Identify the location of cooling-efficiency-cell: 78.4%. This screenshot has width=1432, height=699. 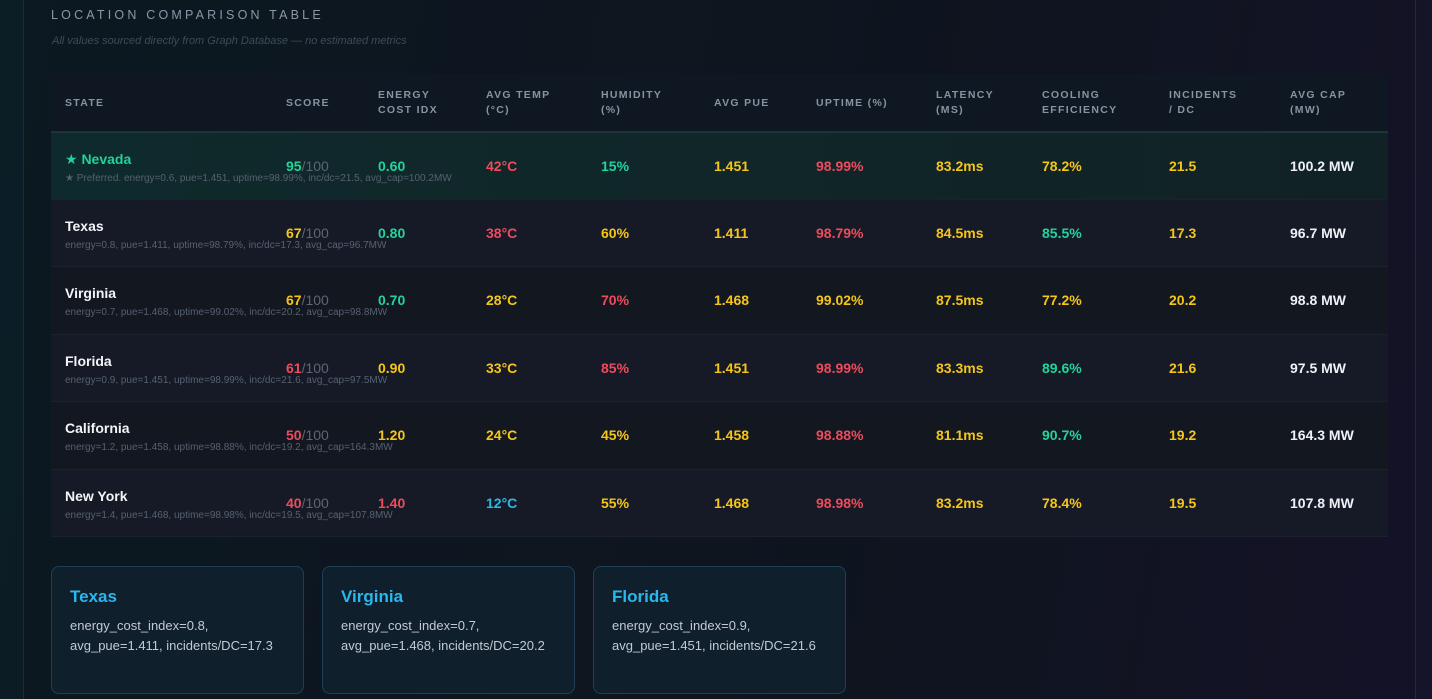
(1062, 502).